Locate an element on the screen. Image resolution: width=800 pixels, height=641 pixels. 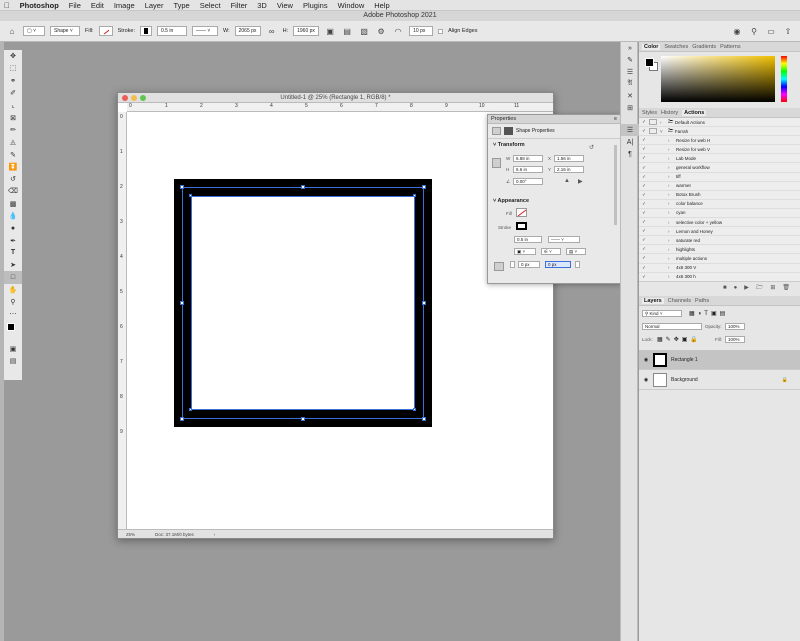
adjustments-icon: A| is located at coordinates (630, 142).